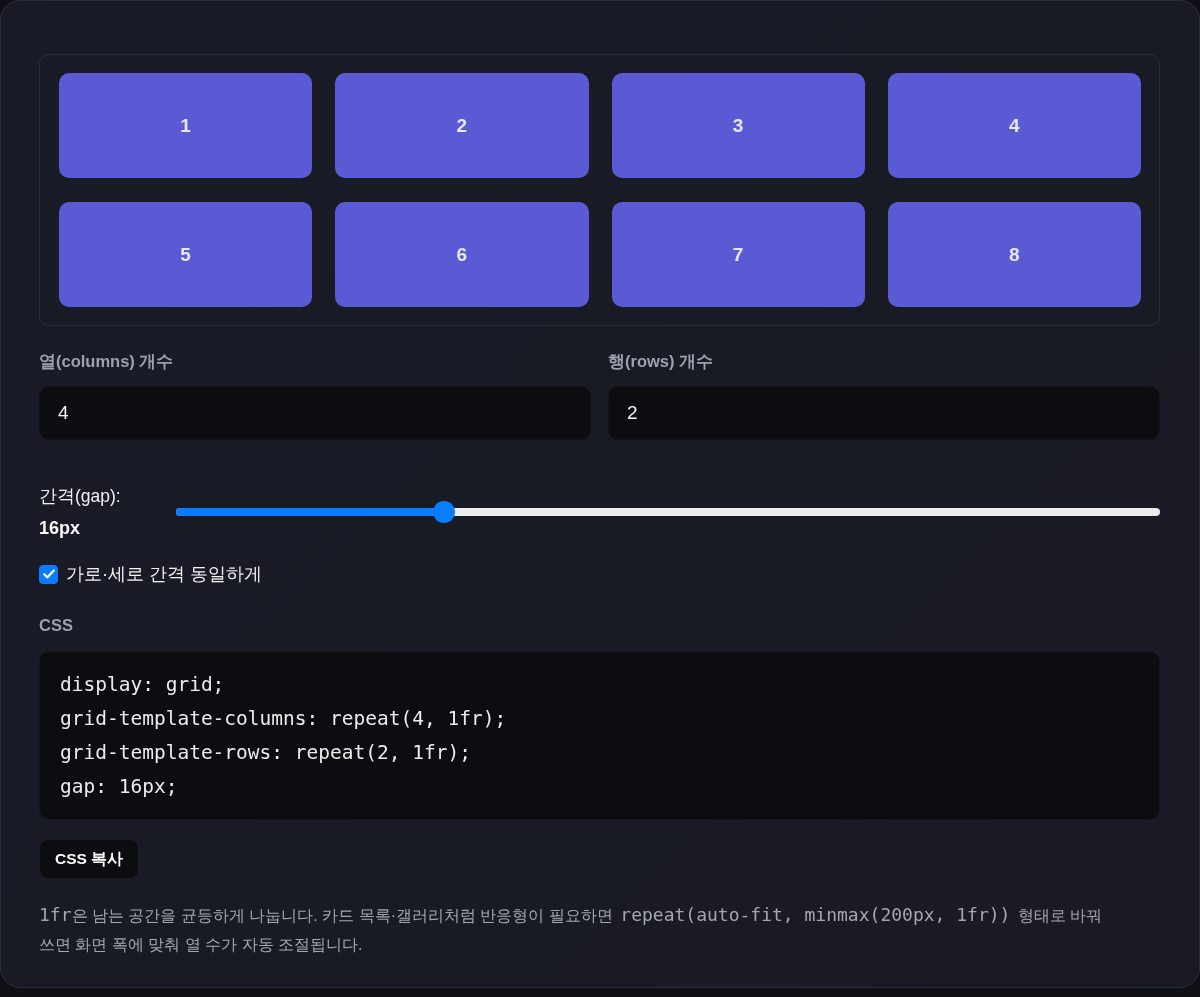 The width and height of the screenshot is (1200, 997). What do you see at coordinates (80, 496) in the screenshot?
I see `gap-label: 간격(gap):` at bounding box center [80, 496].